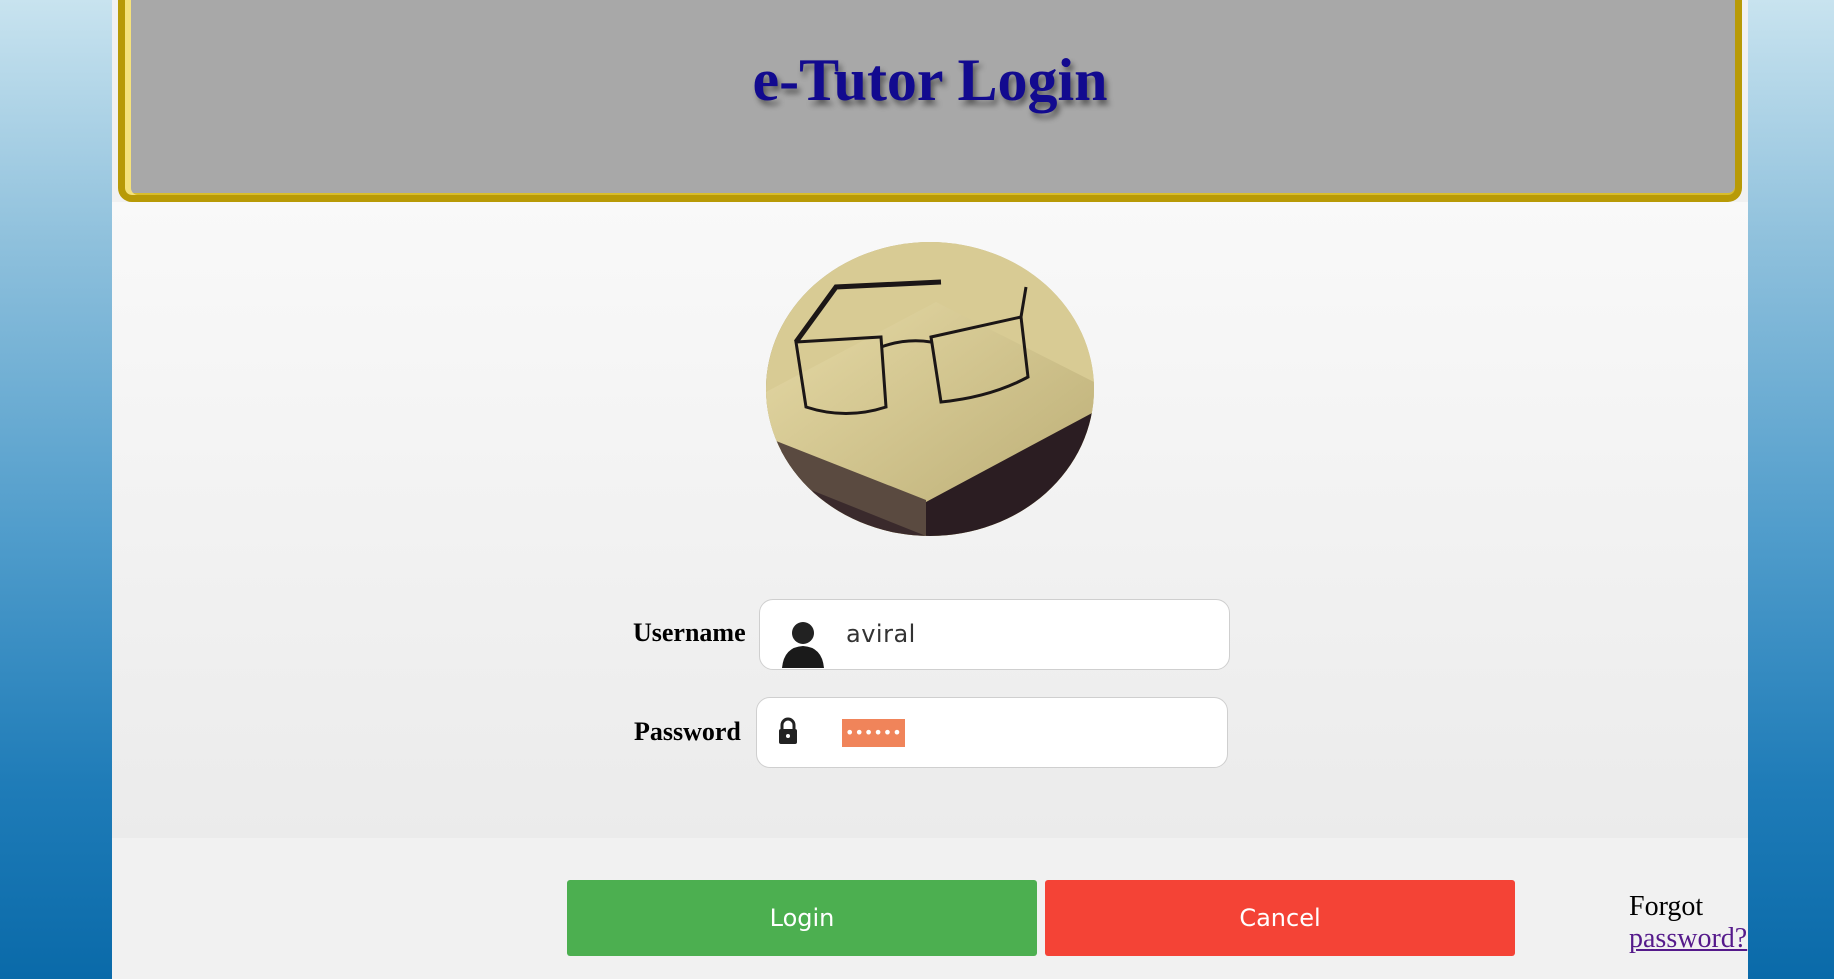 This screenshot has height=979, width=1834. I want to click on login-button: Login, so click(802, 918).